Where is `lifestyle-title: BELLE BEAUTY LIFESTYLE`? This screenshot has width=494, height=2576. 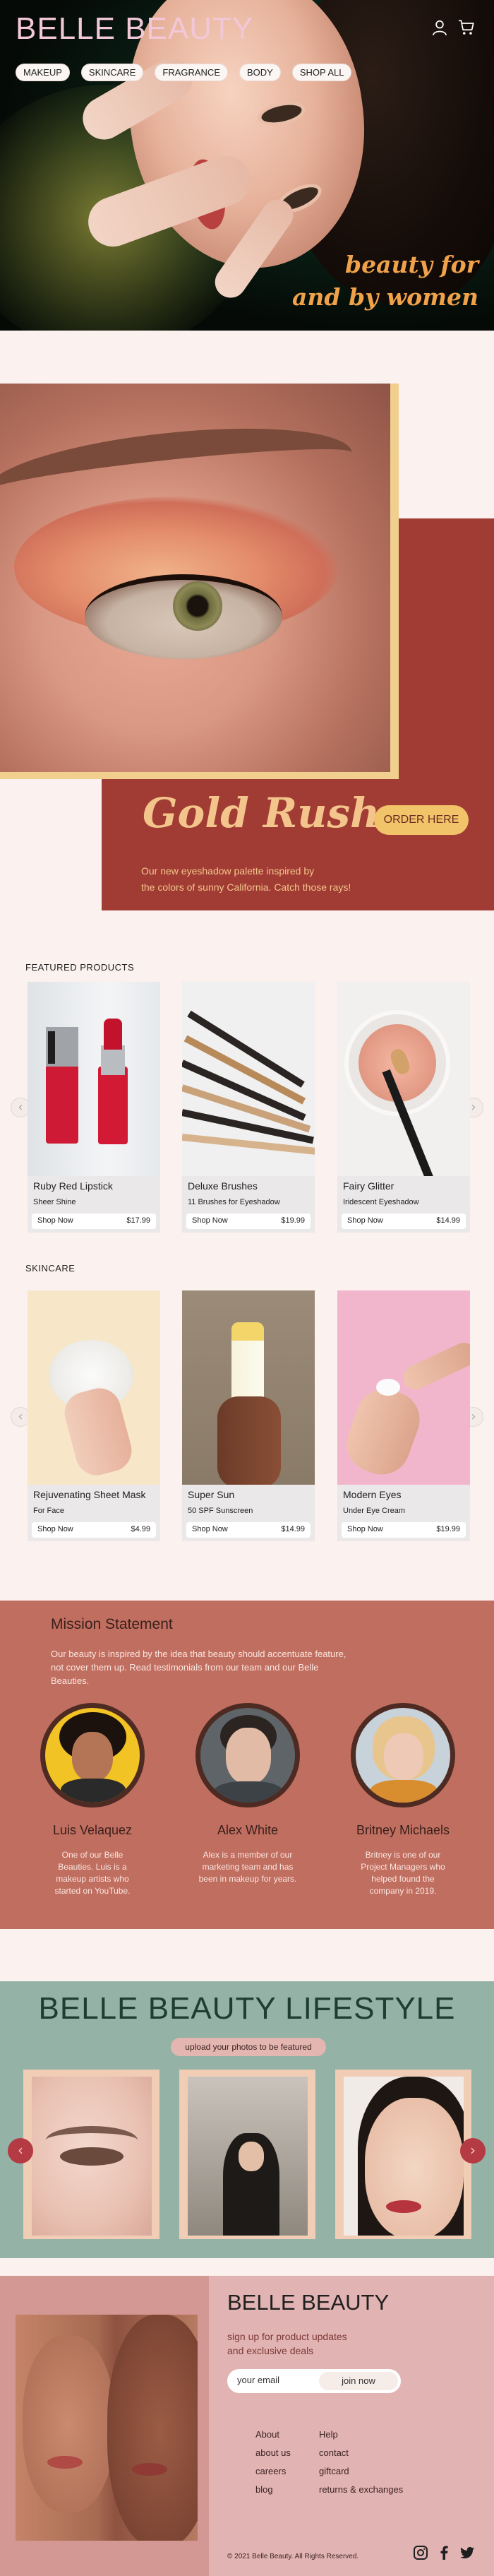 lifestyle-title: BELLE BEAUTY LIFESTYLE is located at coordinates (247, 2008).